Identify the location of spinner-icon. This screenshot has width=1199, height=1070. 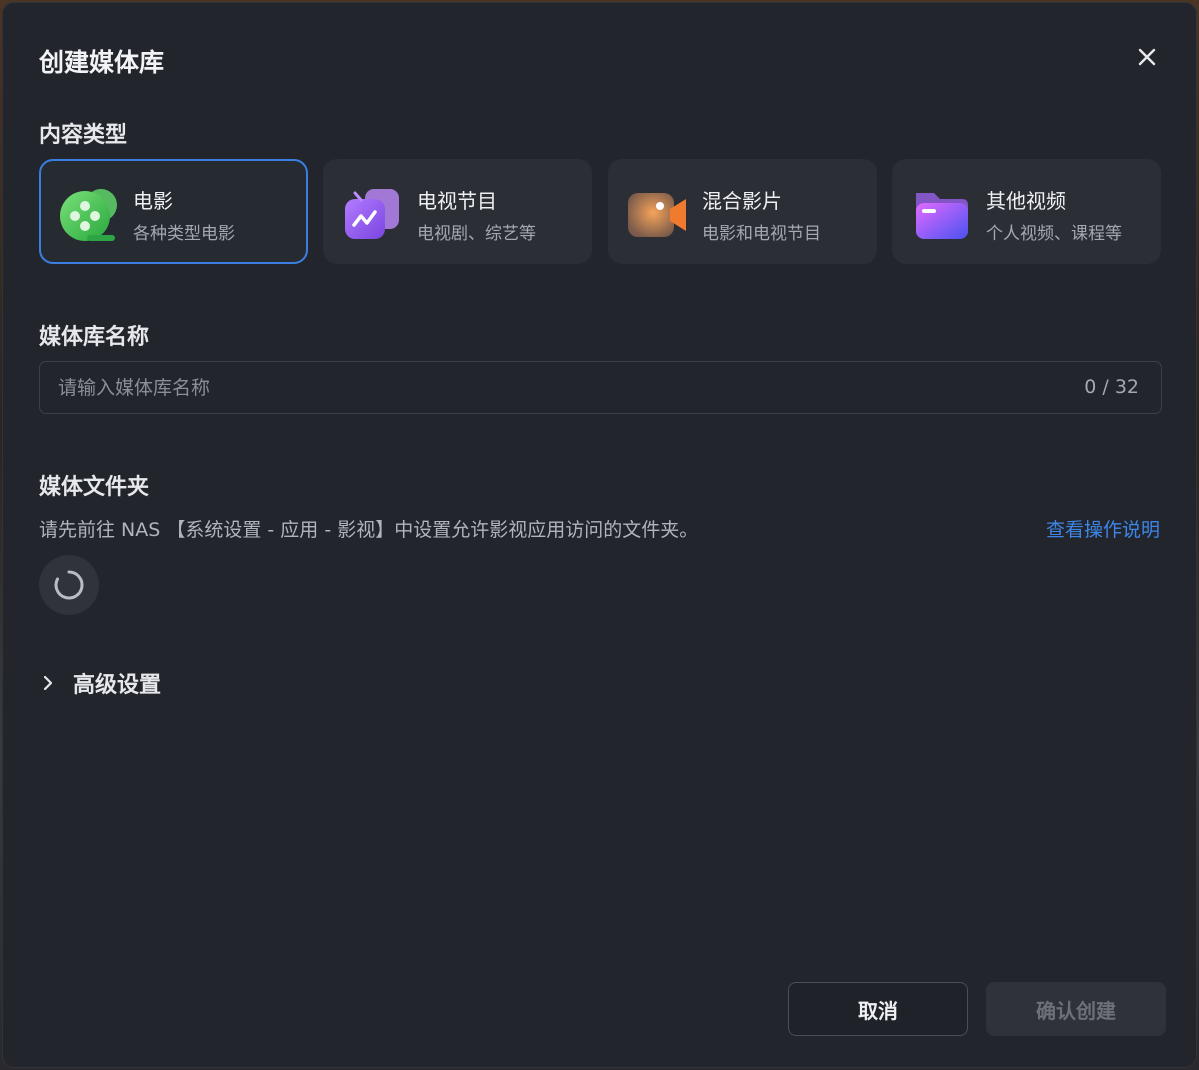
(69, 585).